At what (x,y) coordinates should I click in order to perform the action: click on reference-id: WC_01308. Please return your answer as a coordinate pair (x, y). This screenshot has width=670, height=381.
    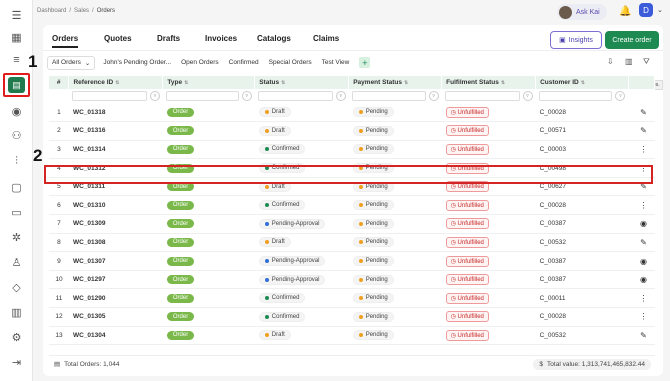
    Looking at the image, I should click on (115, 243).